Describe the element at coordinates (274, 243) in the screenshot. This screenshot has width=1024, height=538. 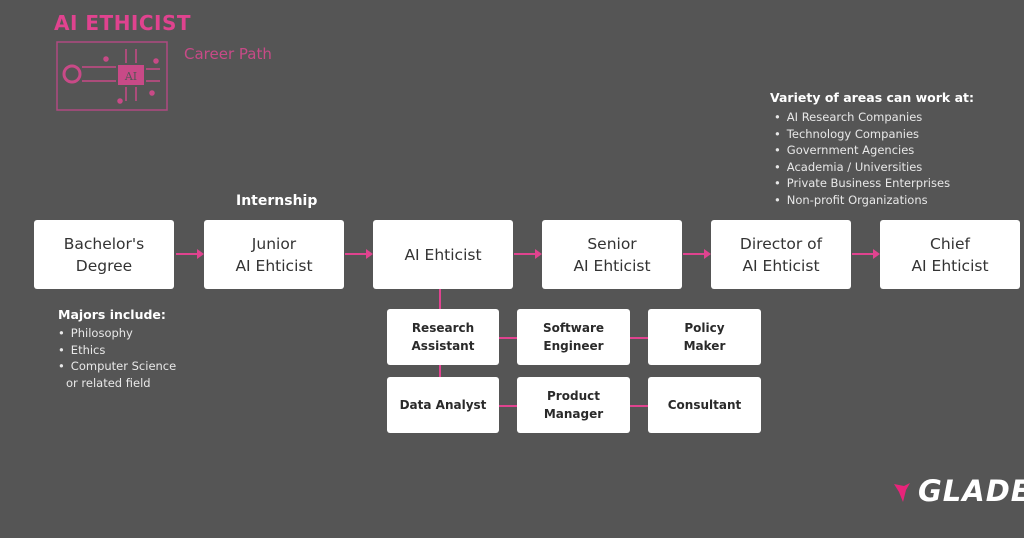
I see `step-line: Junior` at that location.